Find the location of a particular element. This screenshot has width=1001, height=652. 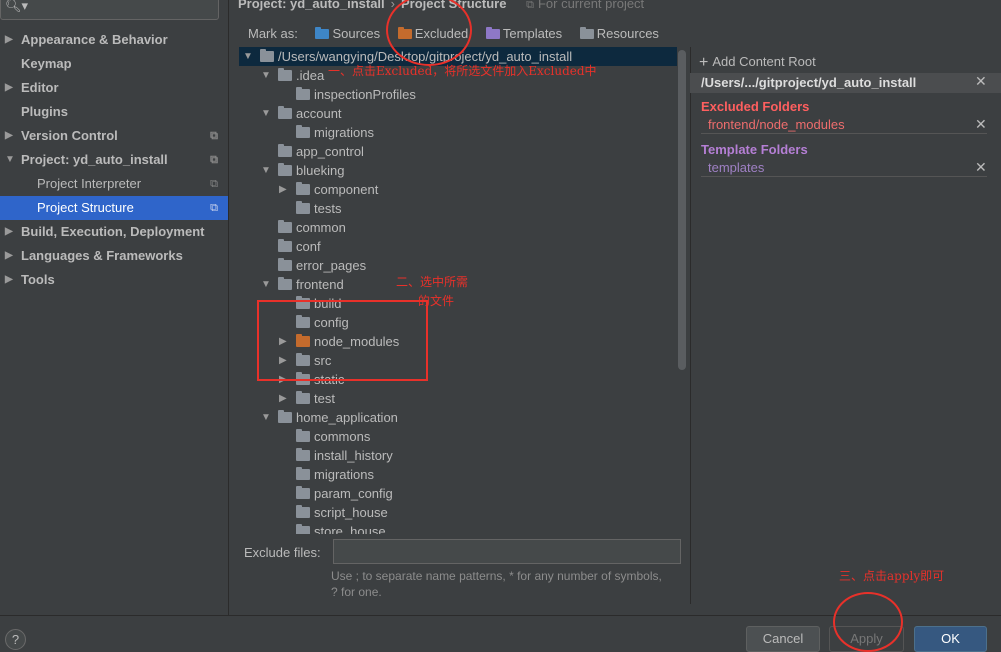

mark-templates-button: Templates is located at coordinates (524, 33).